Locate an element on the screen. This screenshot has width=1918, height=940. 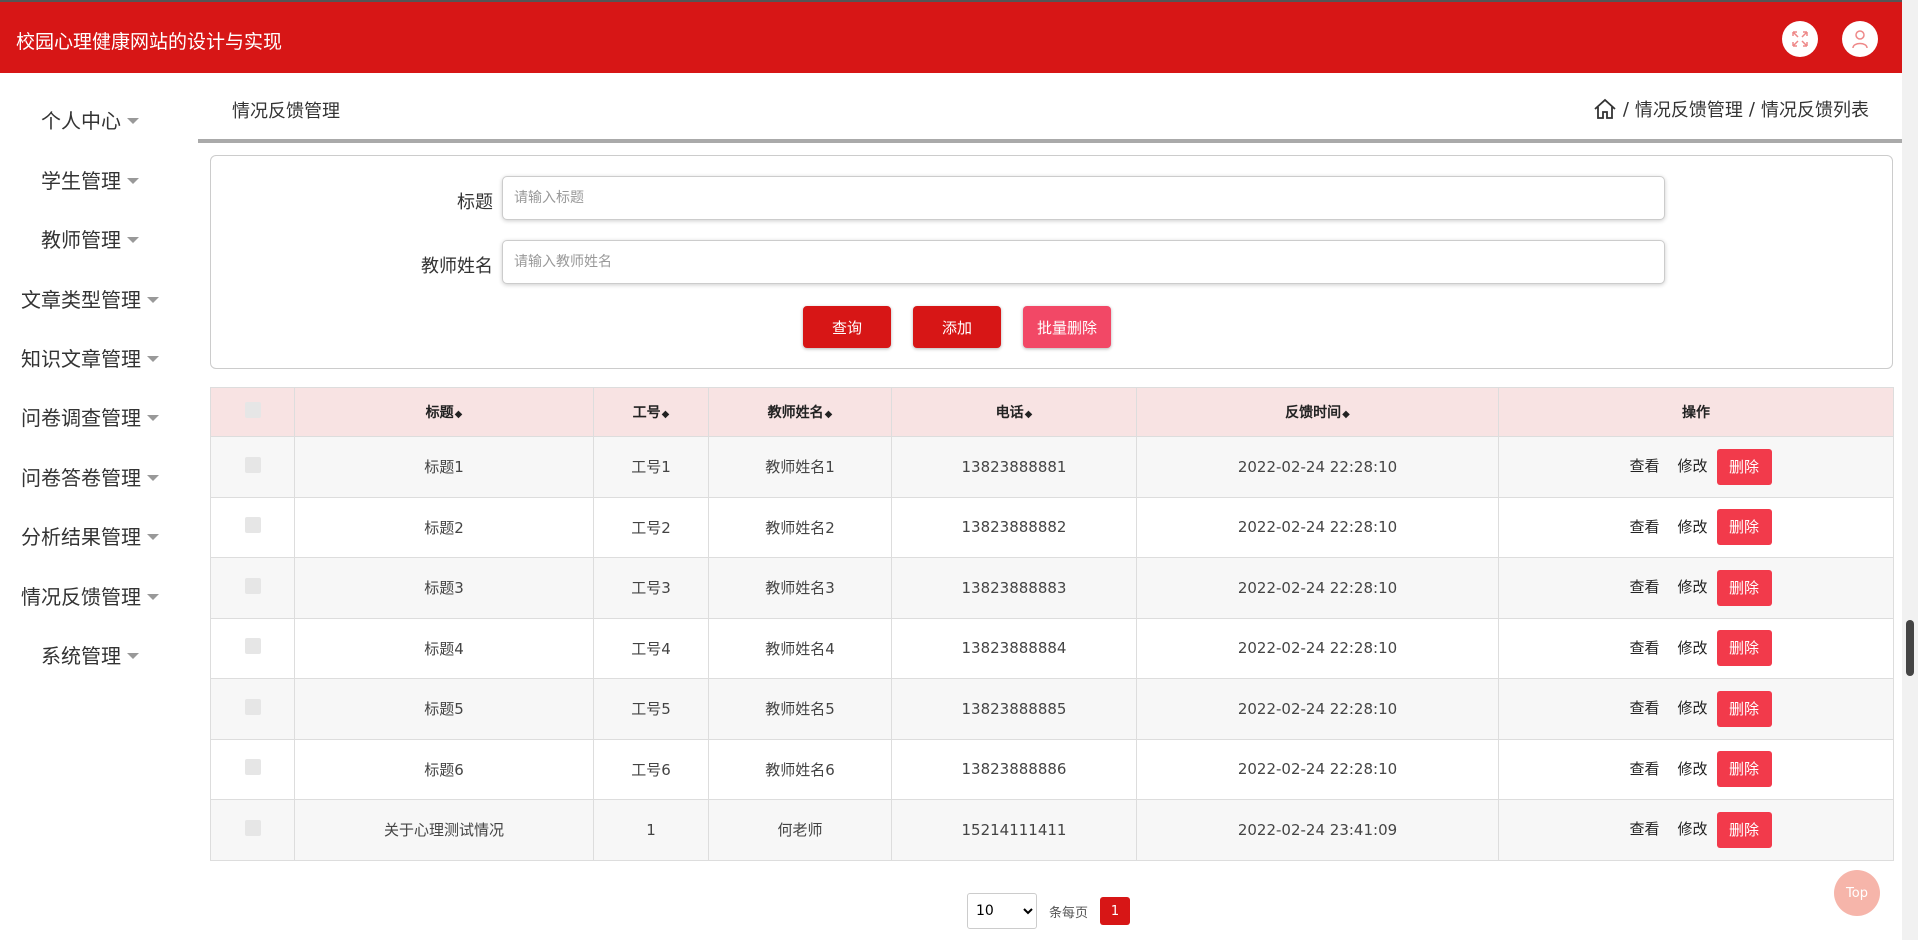
teacher-name-input is located at coordinates (1083, 262).